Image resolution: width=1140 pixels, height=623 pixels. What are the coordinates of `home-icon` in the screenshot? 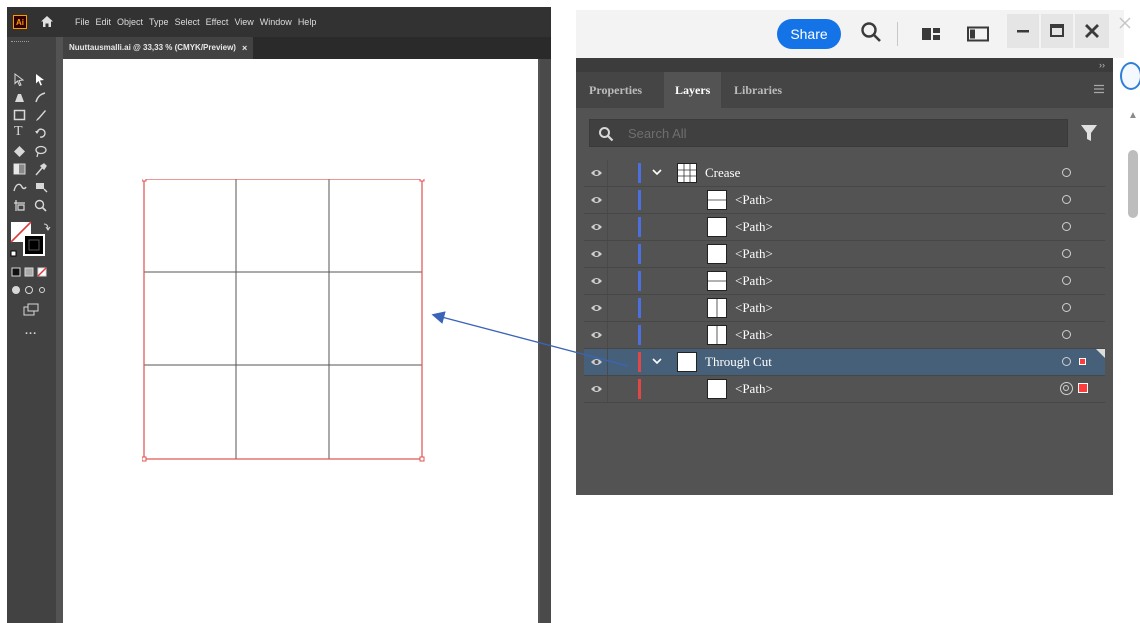 It's located at (47, 21).